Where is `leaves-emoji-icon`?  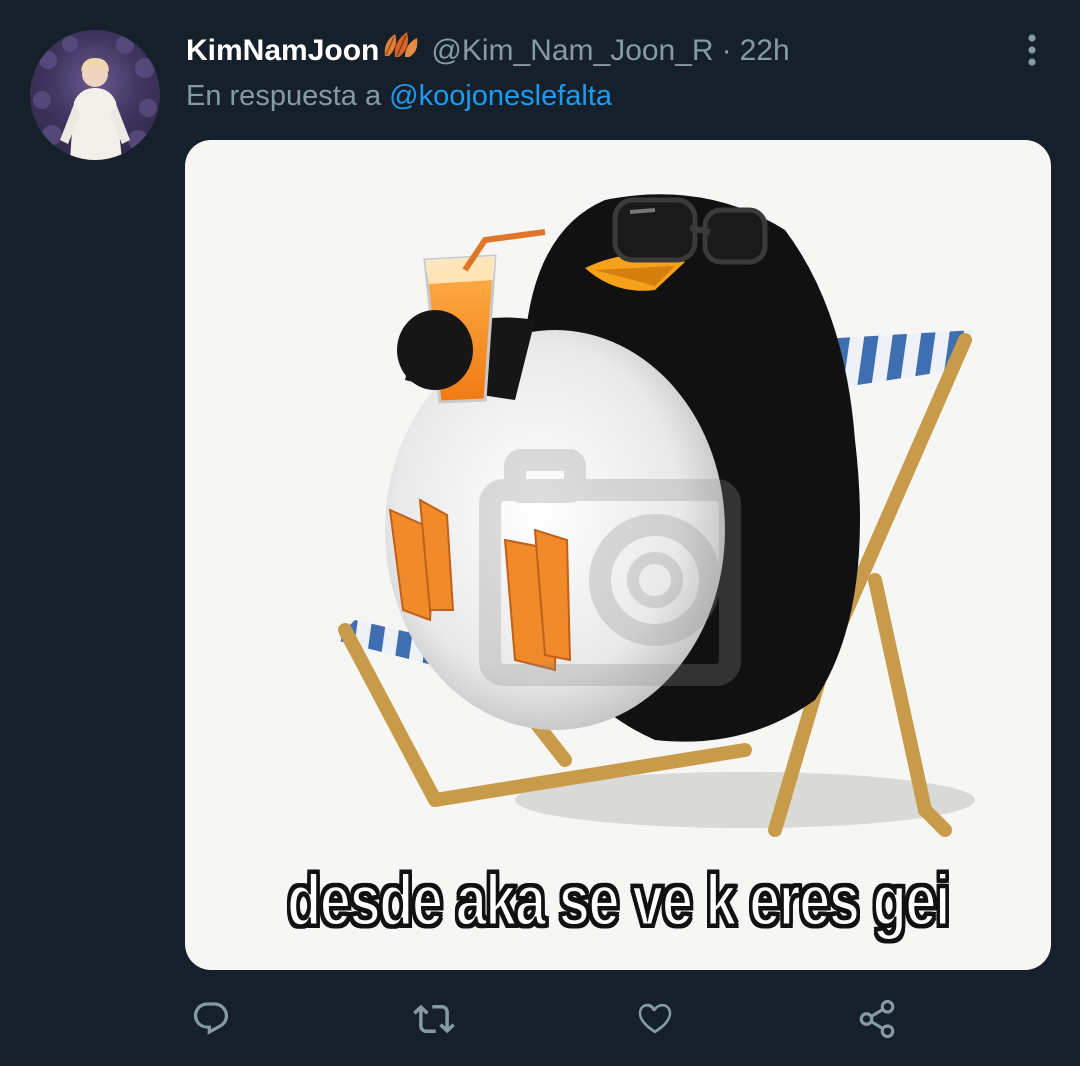 leaves-emoji-icon is located at coordinates (401, 45).